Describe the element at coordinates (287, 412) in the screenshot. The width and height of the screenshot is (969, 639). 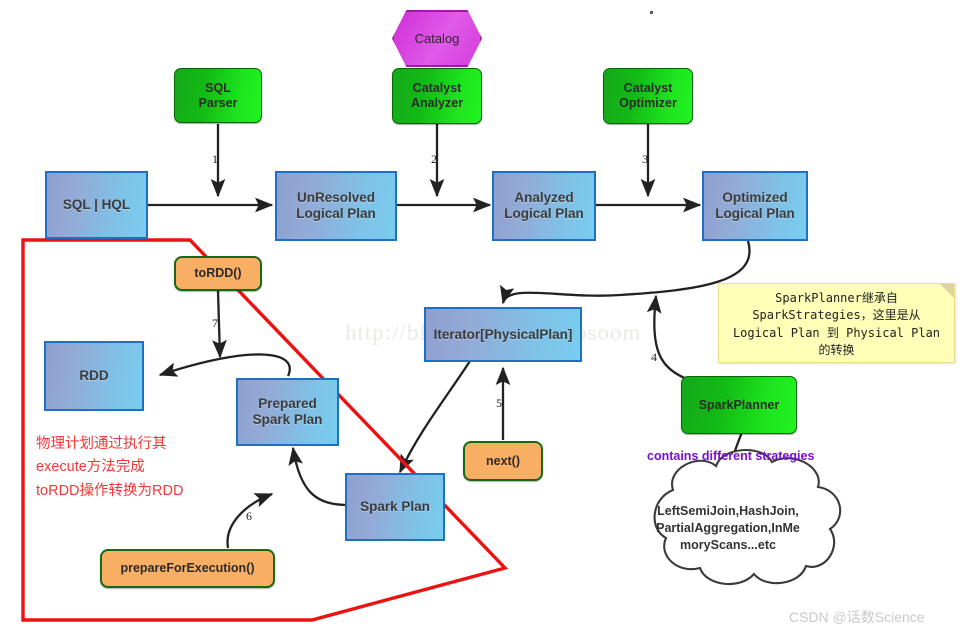
I see `node-prepared-spark-plan: Prepared Spark Plan` at that location.